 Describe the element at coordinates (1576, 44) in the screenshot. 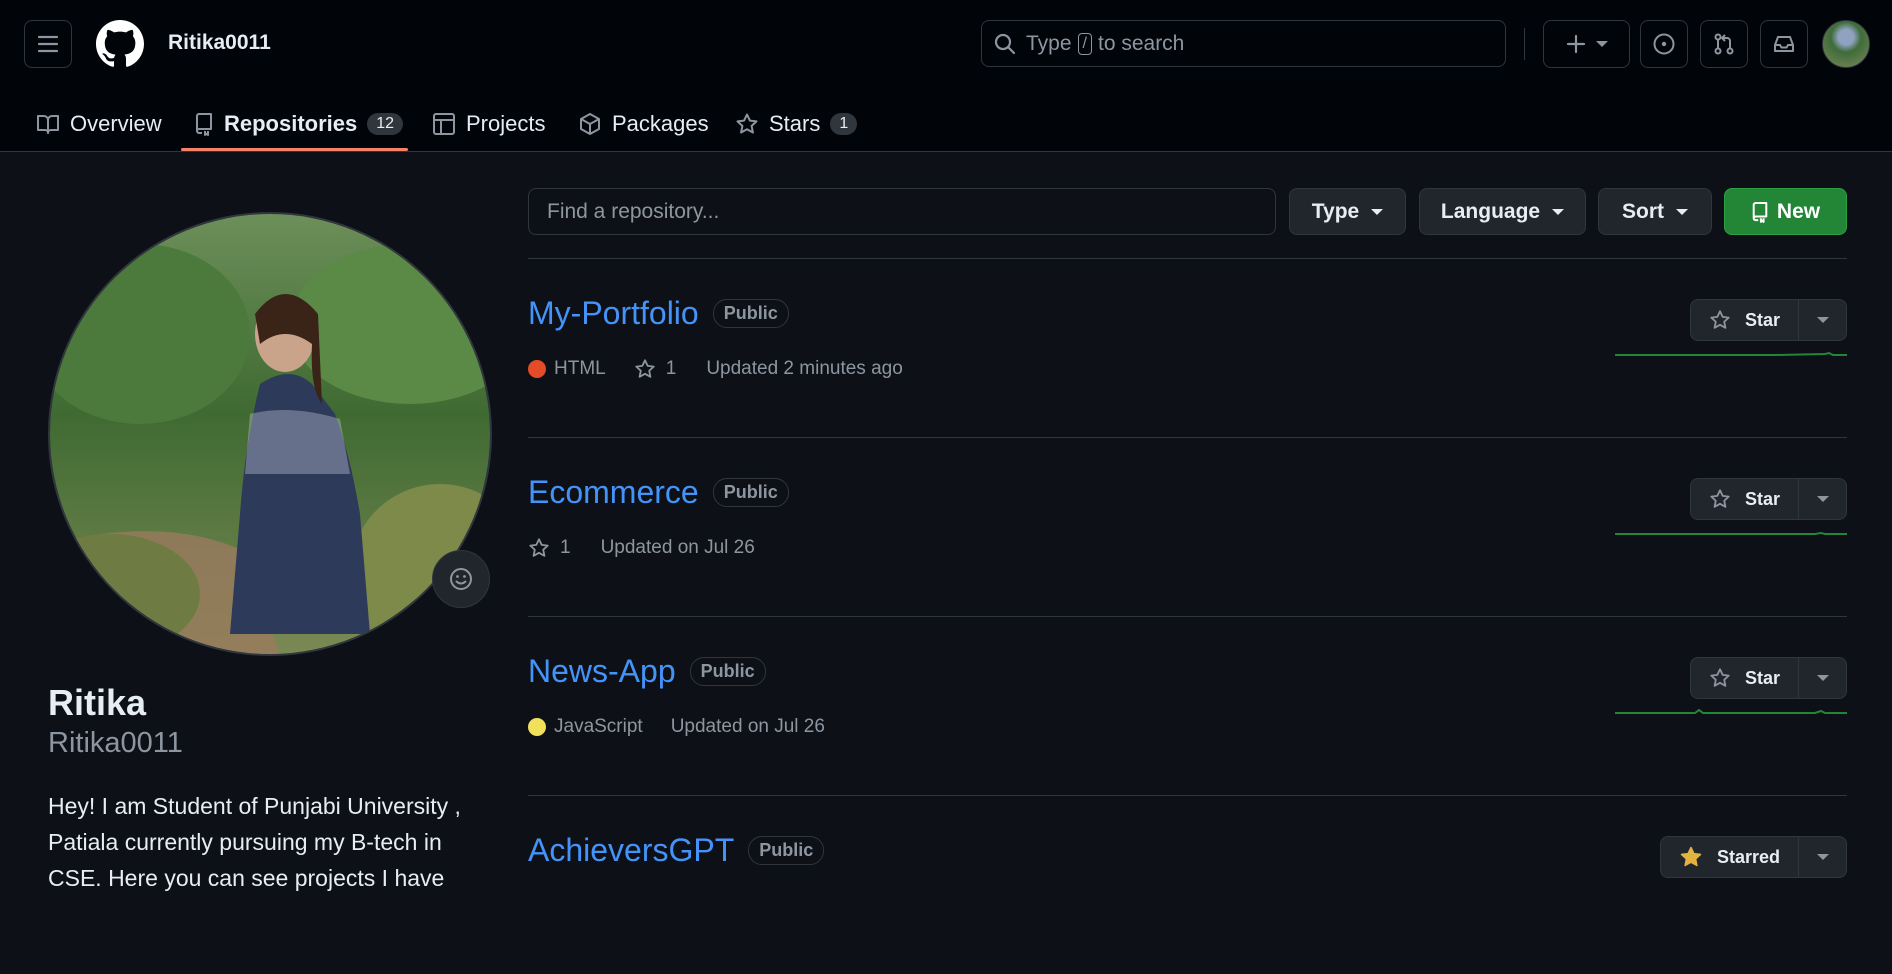

I see `plus-icon` at that location.